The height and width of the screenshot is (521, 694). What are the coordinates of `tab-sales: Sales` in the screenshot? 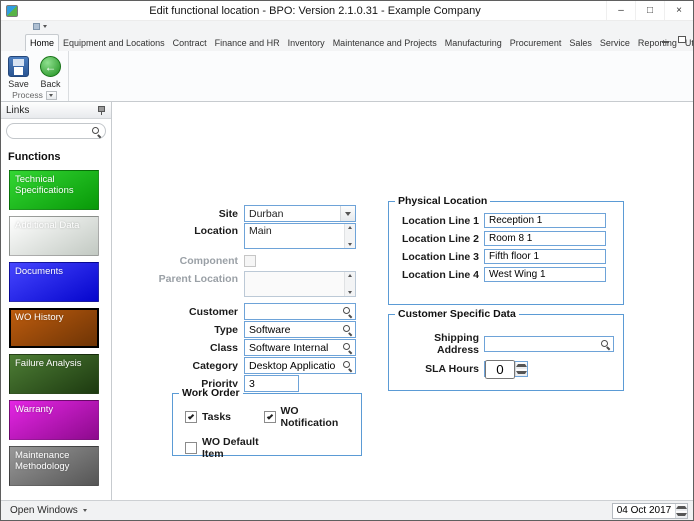 It's located at (580, 43).